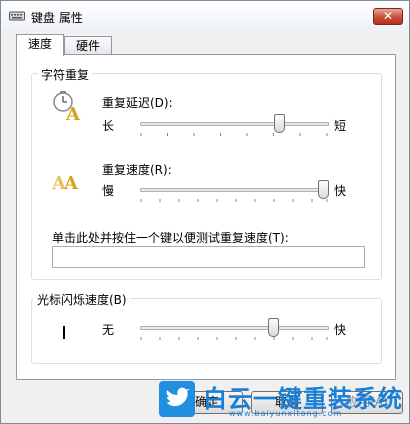  What do you see at coordinates (205, 16) in the screenshot?
I see `title-bar: 键盘 属性 ✕` at bounding box center [205, 16].